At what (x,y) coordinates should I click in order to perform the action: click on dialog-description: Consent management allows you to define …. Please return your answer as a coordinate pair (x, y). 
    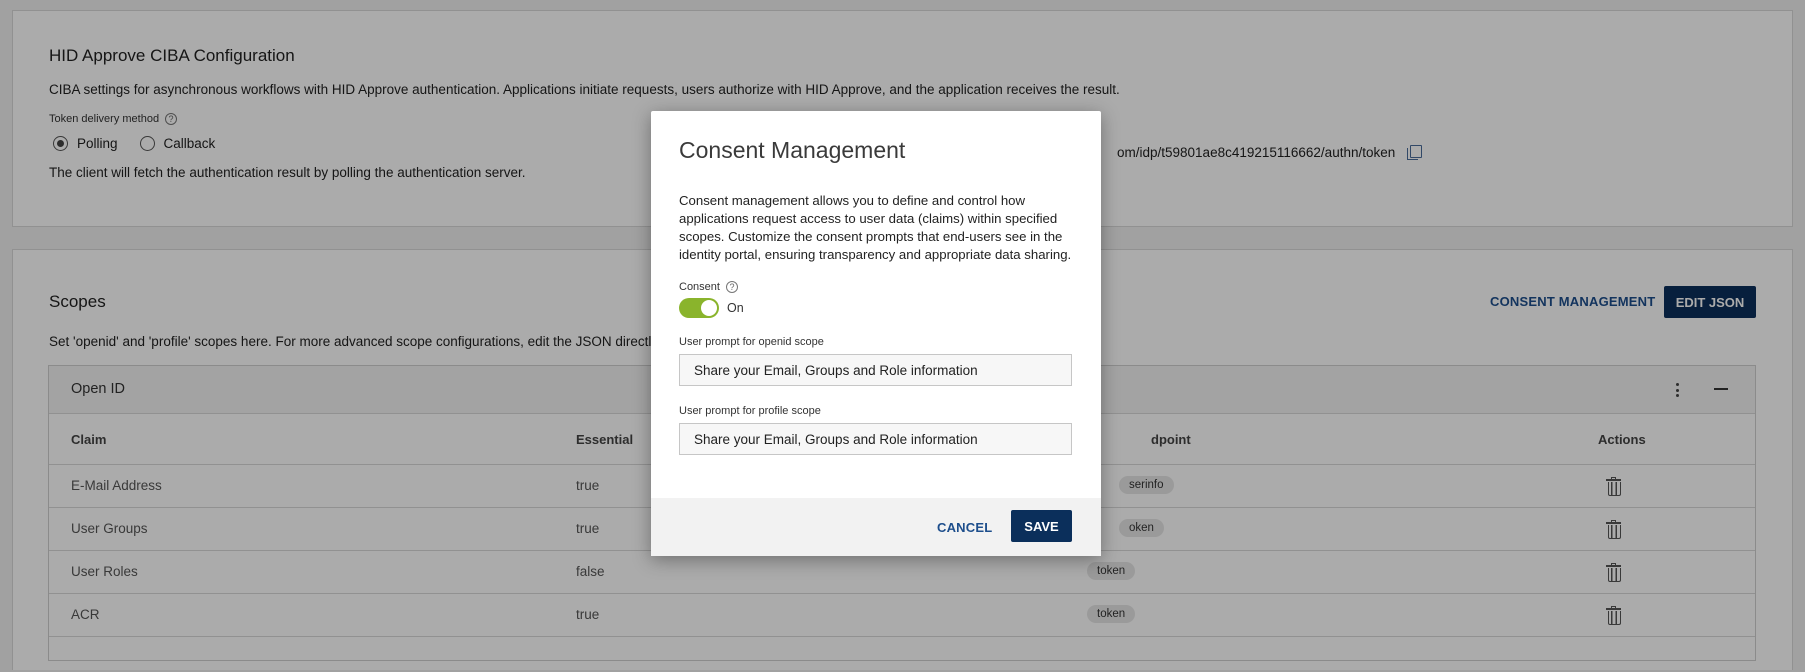
    Looking at the image, I should click on (875, 227).